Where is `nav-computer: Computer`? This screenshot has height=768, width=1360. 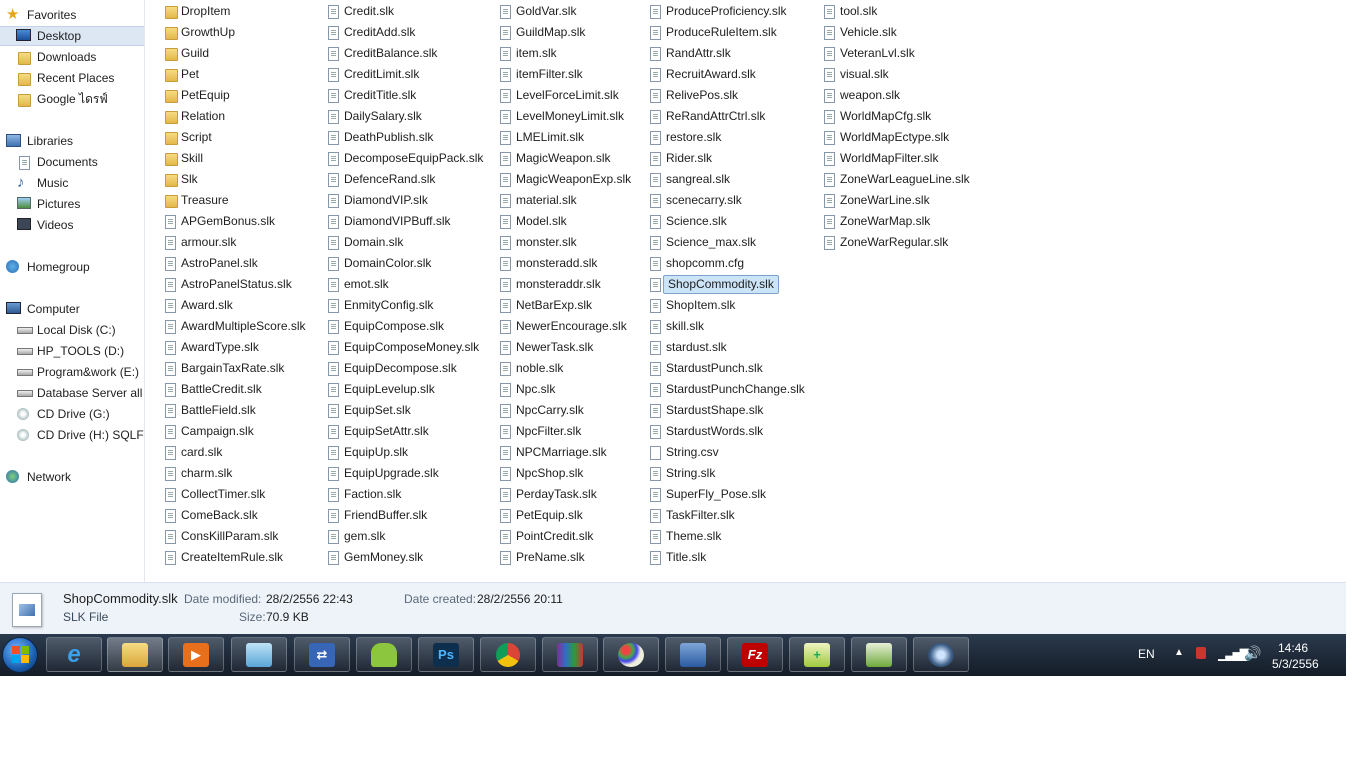
nav-computer: Computer is located at coordinates (72, 309).